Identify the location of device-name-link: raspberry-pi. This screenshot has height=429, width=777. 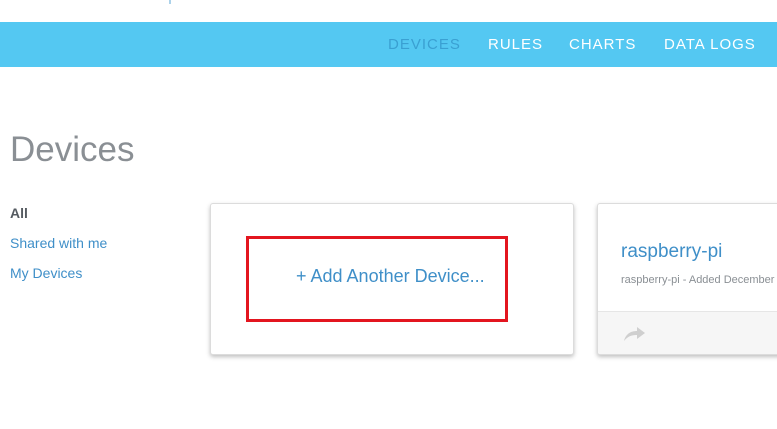
(671, 252).